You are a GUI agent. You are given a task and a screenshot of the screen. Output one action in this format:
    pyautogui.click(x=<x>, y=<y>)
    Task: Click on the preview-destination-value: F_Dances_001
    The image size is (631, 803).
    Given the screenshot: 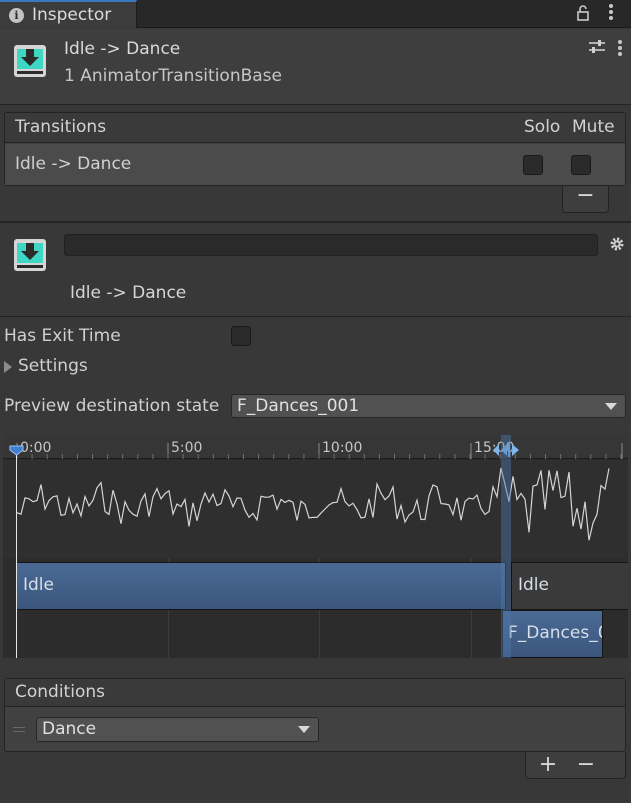 What is the action you would take?
    pyautogui.click(x=298, y=406)
    